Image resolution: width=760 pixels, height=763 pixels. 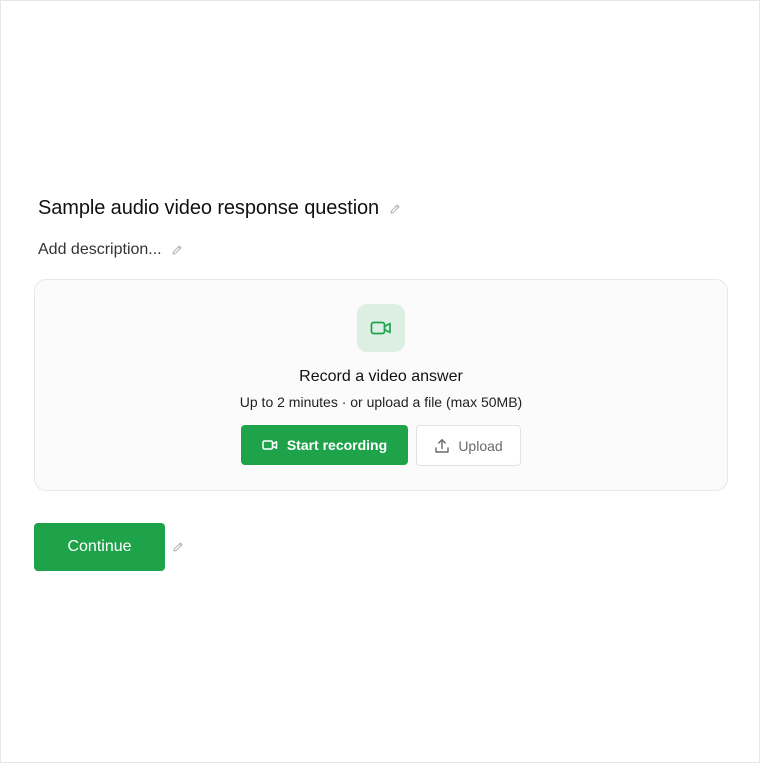 I want to click on video-camera-icon, so click(x=381, y=328).